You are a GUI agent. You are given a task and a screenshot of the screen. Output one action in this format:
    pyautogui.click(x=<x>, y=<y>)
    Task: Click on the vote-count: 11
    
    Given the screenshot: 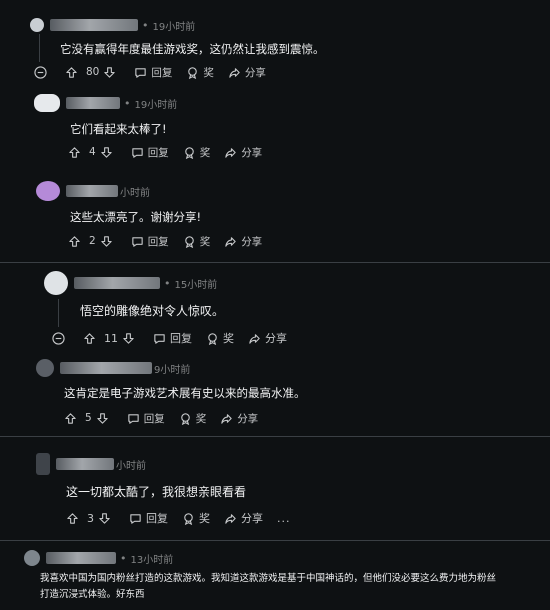 What is the action you would take?
    pyautogui.click(x=111, y=338)
    